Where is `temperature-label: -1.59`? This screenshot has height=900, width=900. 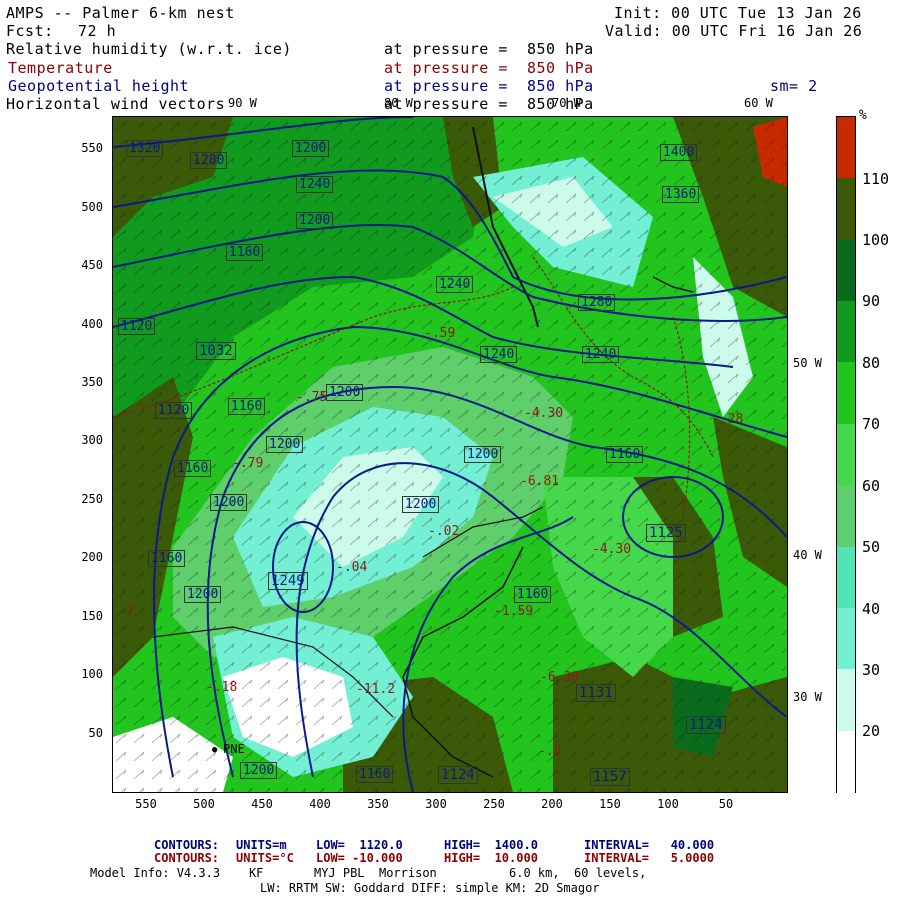
temperature-label: -1.59 is located at coordinates (514, 611).